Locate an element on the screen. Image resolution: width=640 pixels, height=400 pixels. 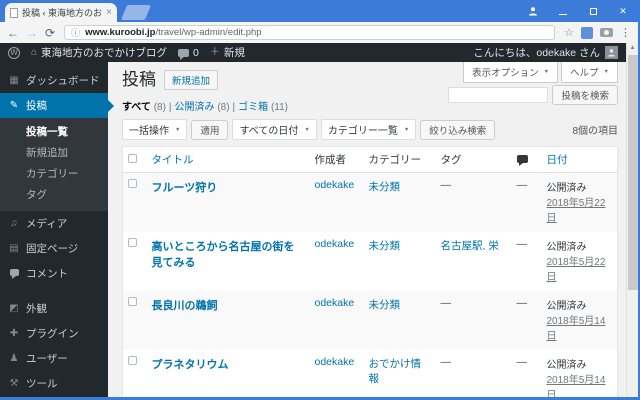
post-title-link: フルーツ狩り is located at coordinates (185, 188).